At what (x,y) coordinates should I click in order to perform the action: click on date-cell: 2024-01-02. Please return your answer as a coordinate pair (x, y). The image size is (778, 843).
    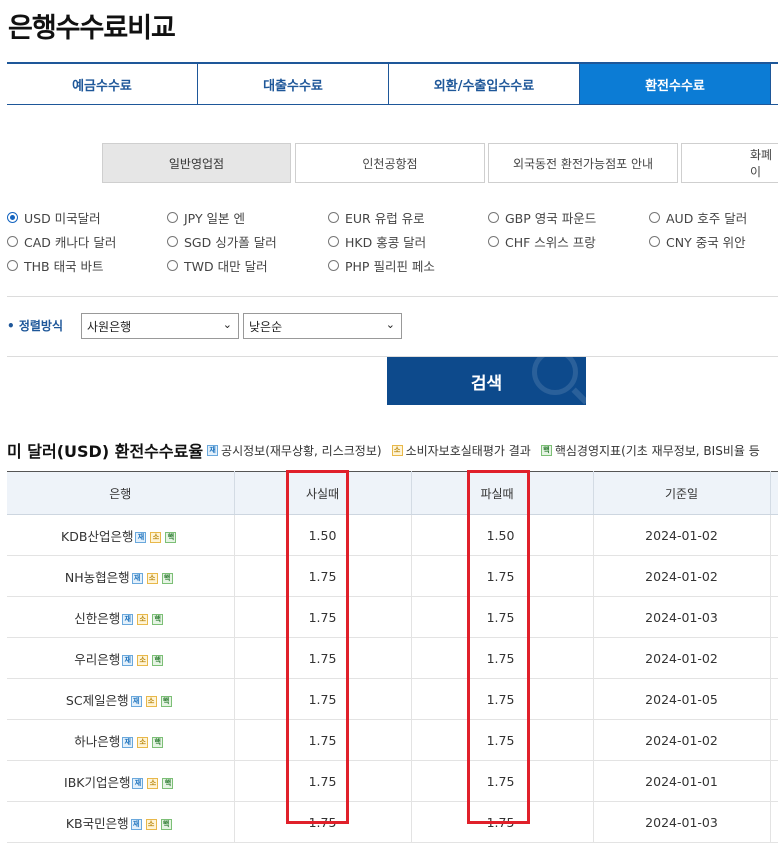
    Looking at the image, I should click on (682, 576).